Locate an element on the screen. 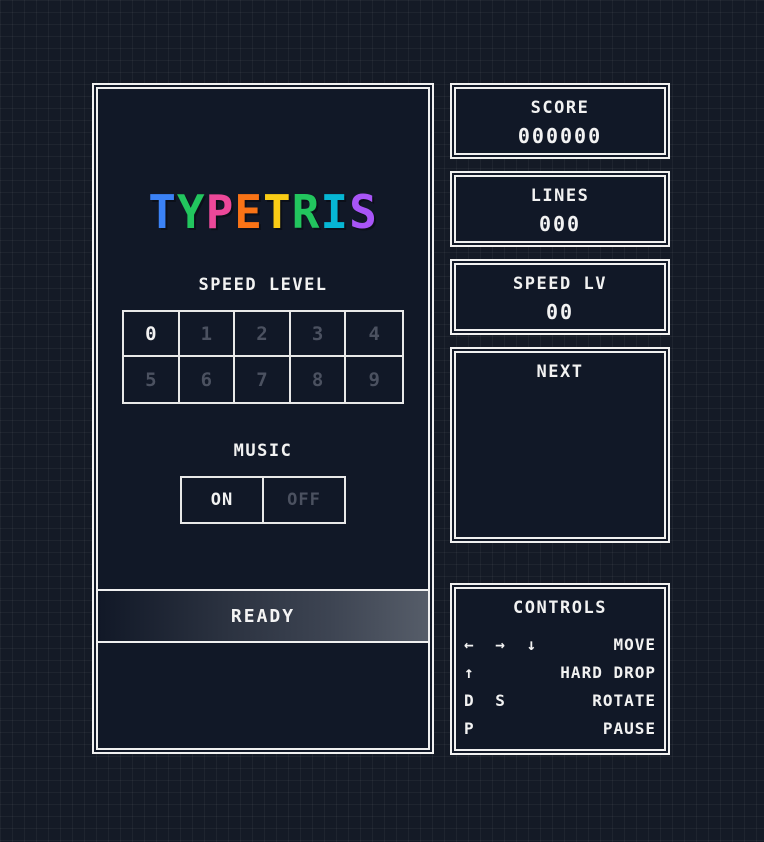 This screenshot has width=764, height=842. control-action: MOVE is located at coordinates (634, 644).